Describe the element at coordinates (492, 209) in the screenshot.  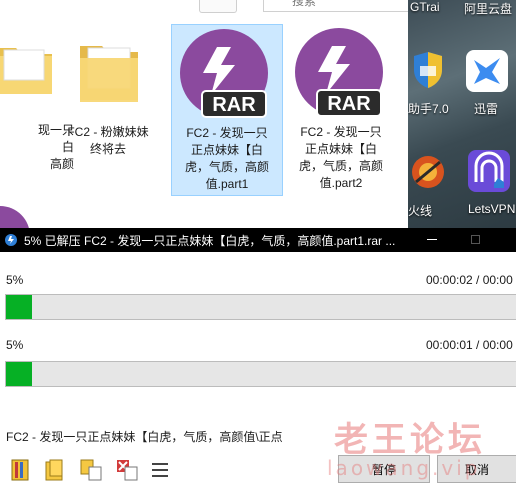
I see `desktop-icon-label: LetsVPN` at that location.